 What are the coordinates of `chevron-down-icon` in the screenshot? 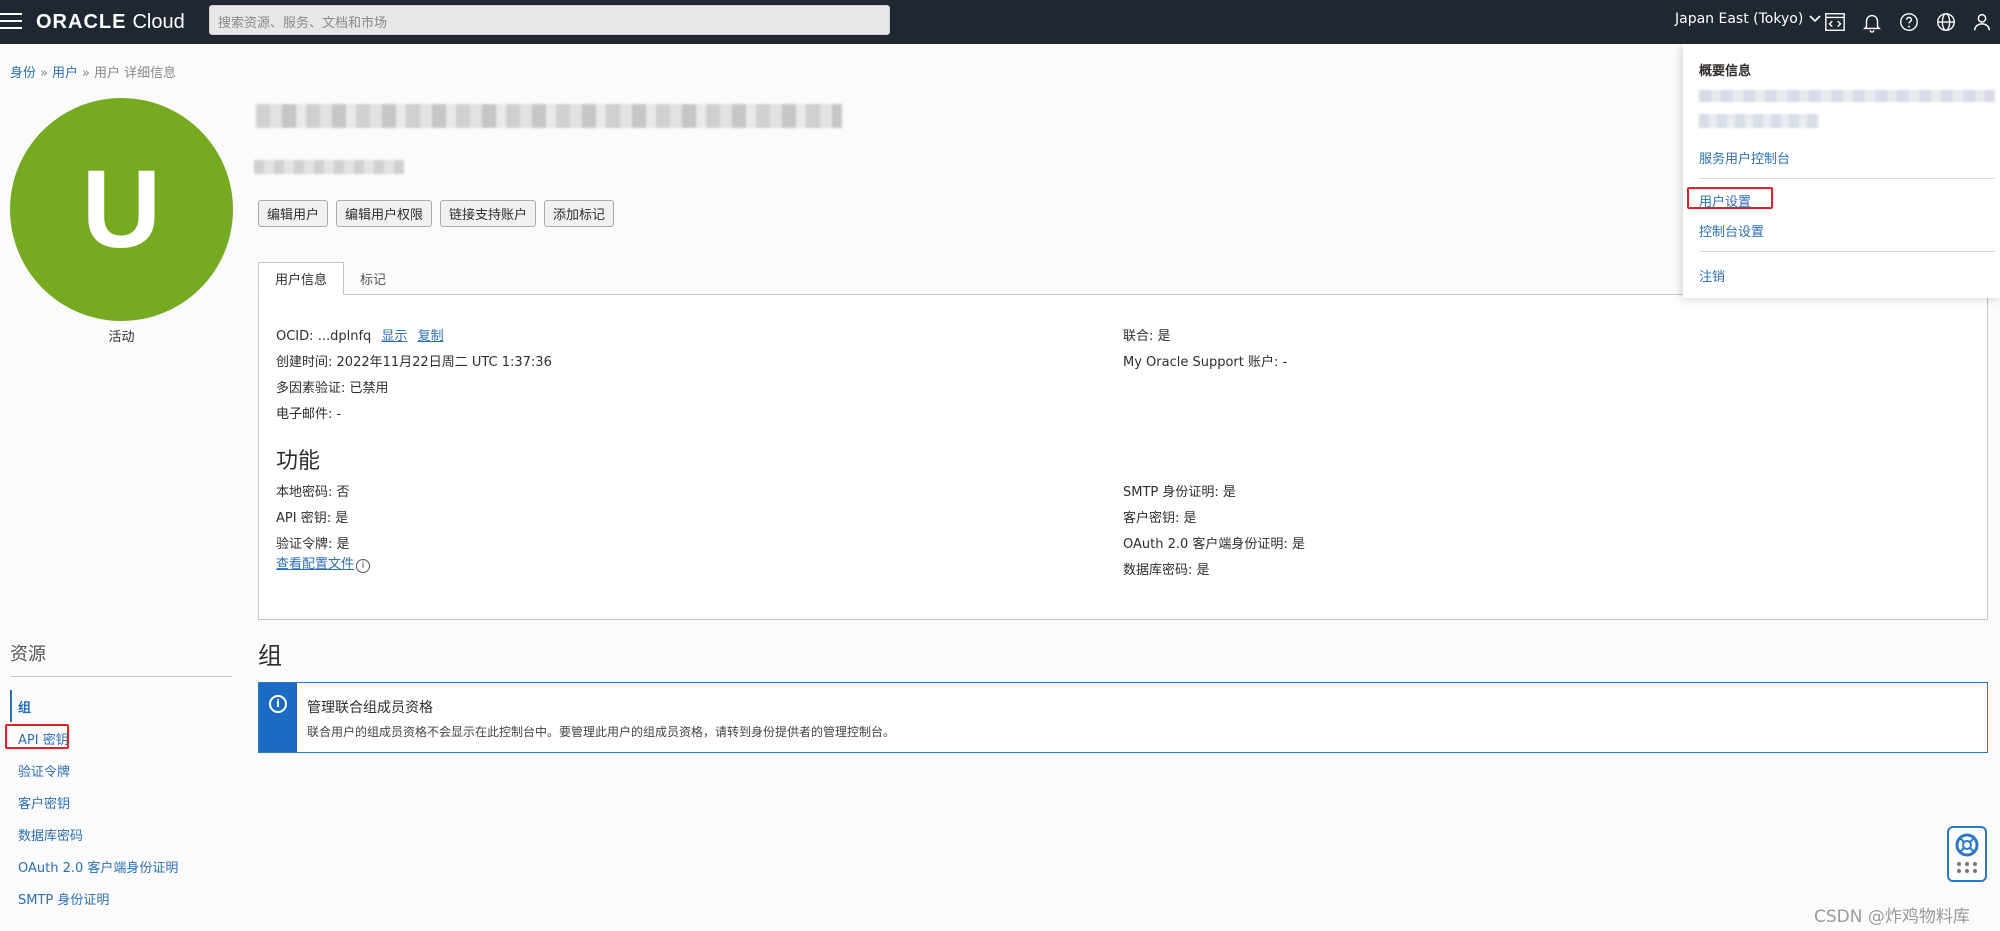 It's located at (1815, 19).